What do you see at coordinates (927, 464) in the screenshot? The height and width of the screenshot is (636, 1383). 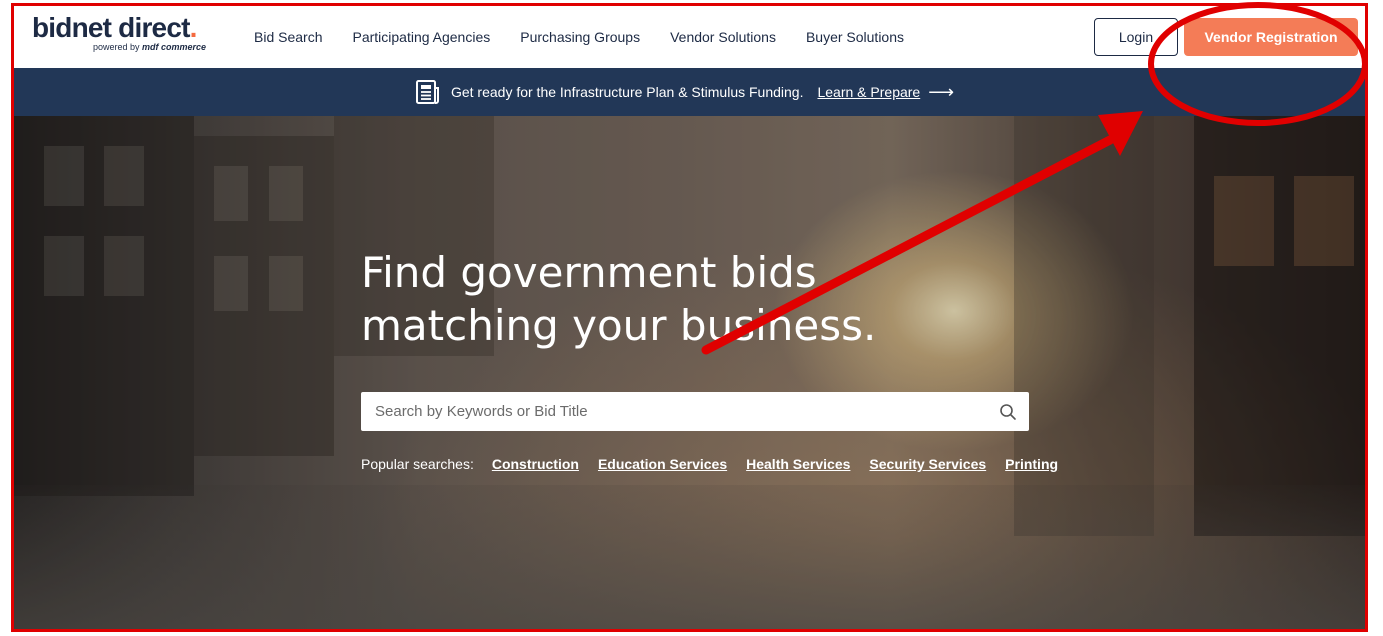 I see `popular-link-security-services: Security Services` at bounding box center [927, 464].